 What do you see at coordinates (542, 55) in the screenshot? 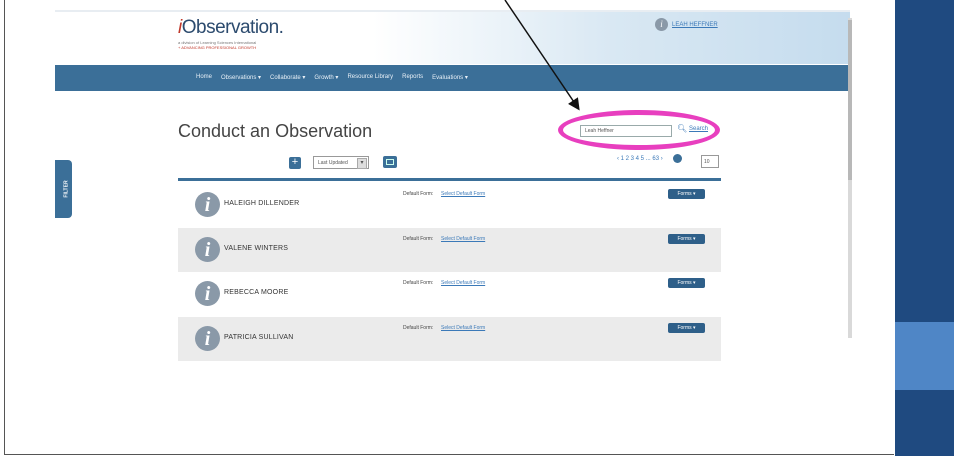
I see `callout-arrow` at bounding box center [542, 55].